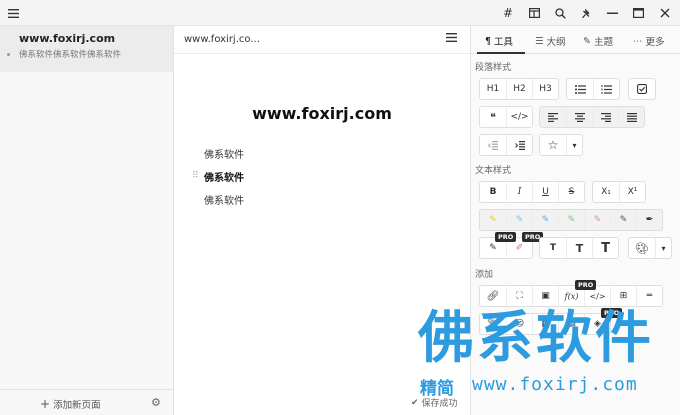 This screenshot has height=415, width=680. I want to click on align-group, so click(592, 117).